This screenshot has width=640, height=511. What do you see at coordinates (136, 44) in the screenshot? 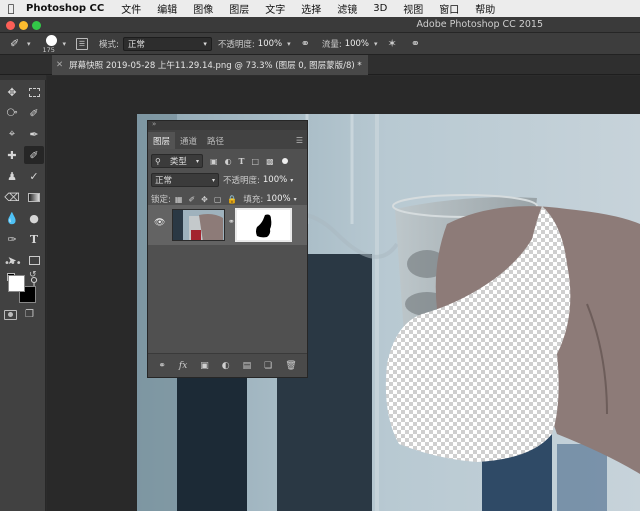
I see `mode-select-value: 正常` at bounding box center [136, 44].